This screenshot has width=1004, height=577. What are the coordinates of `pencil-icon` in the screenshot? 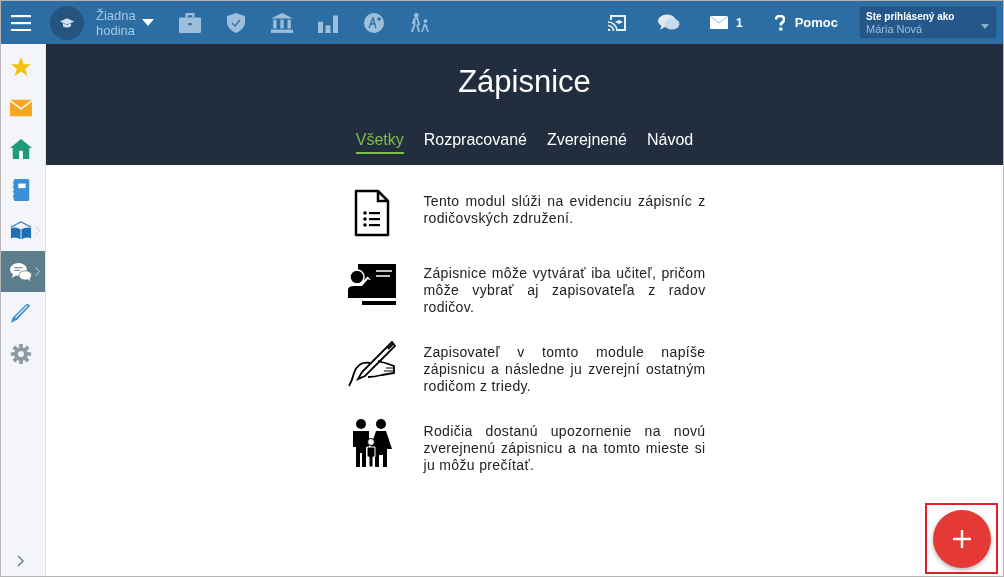 It's located at (21, 312).